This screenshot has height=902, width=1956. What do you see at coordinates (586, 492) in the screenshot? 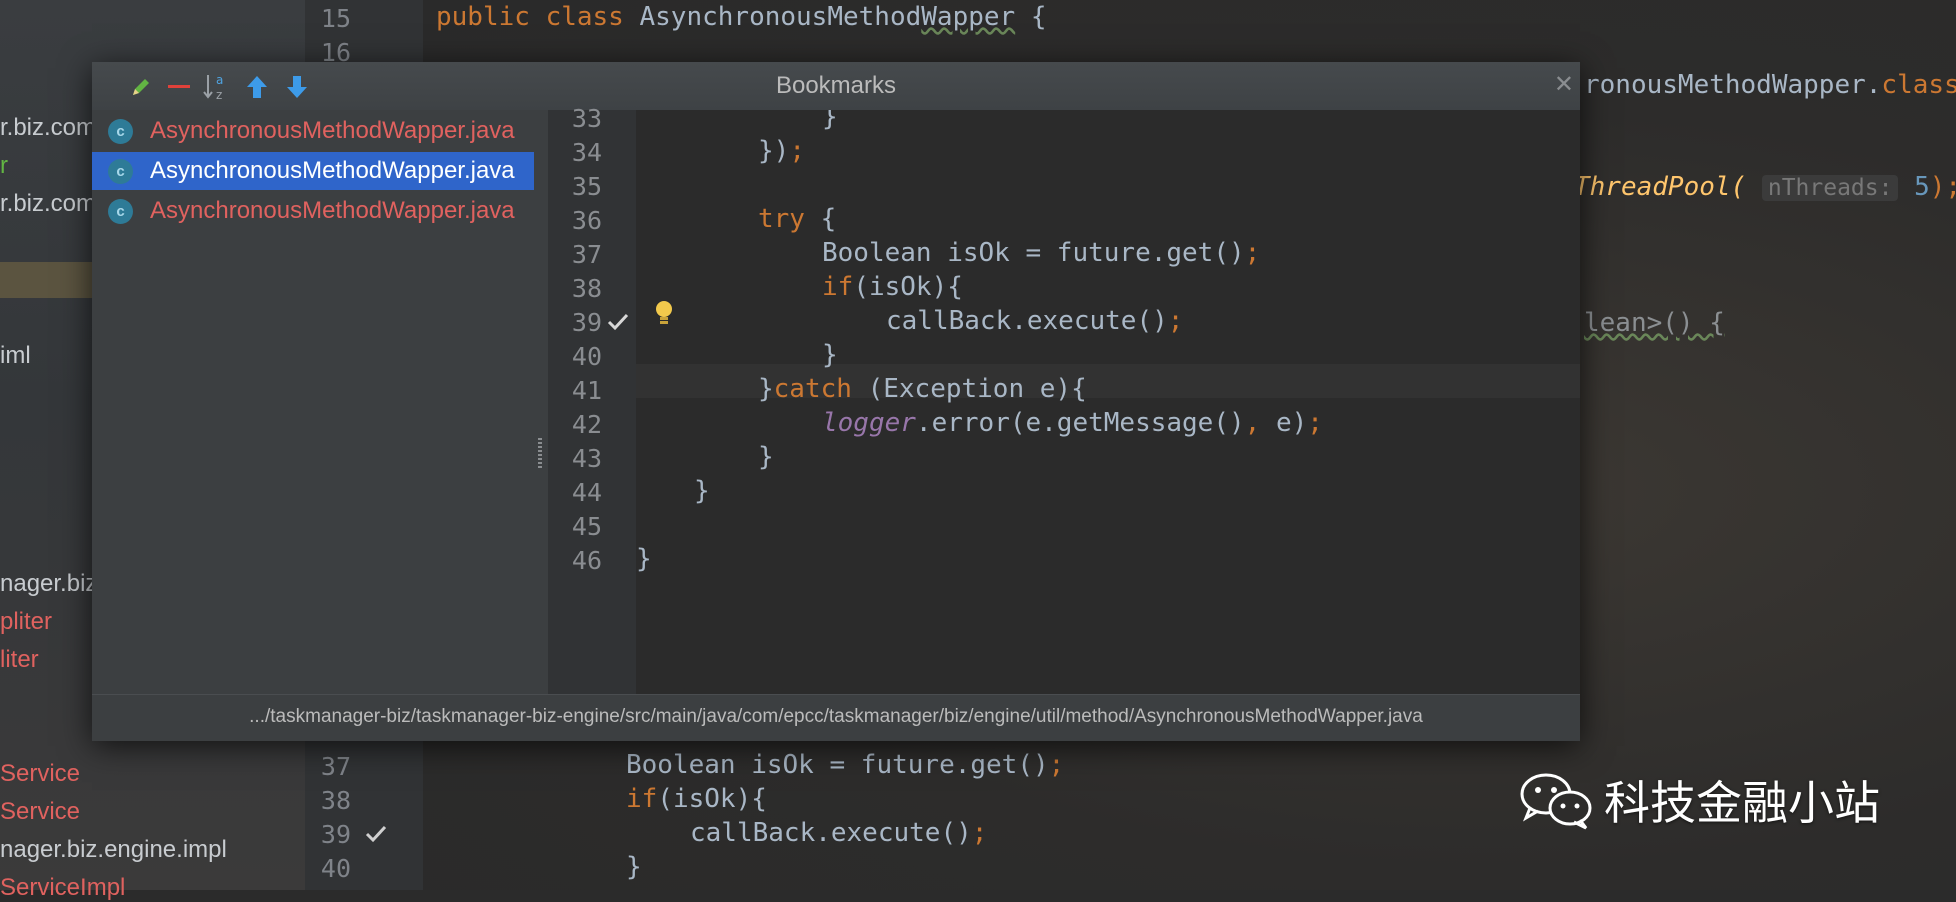
I see `line-number: 44` at bounding box center [586, 492].